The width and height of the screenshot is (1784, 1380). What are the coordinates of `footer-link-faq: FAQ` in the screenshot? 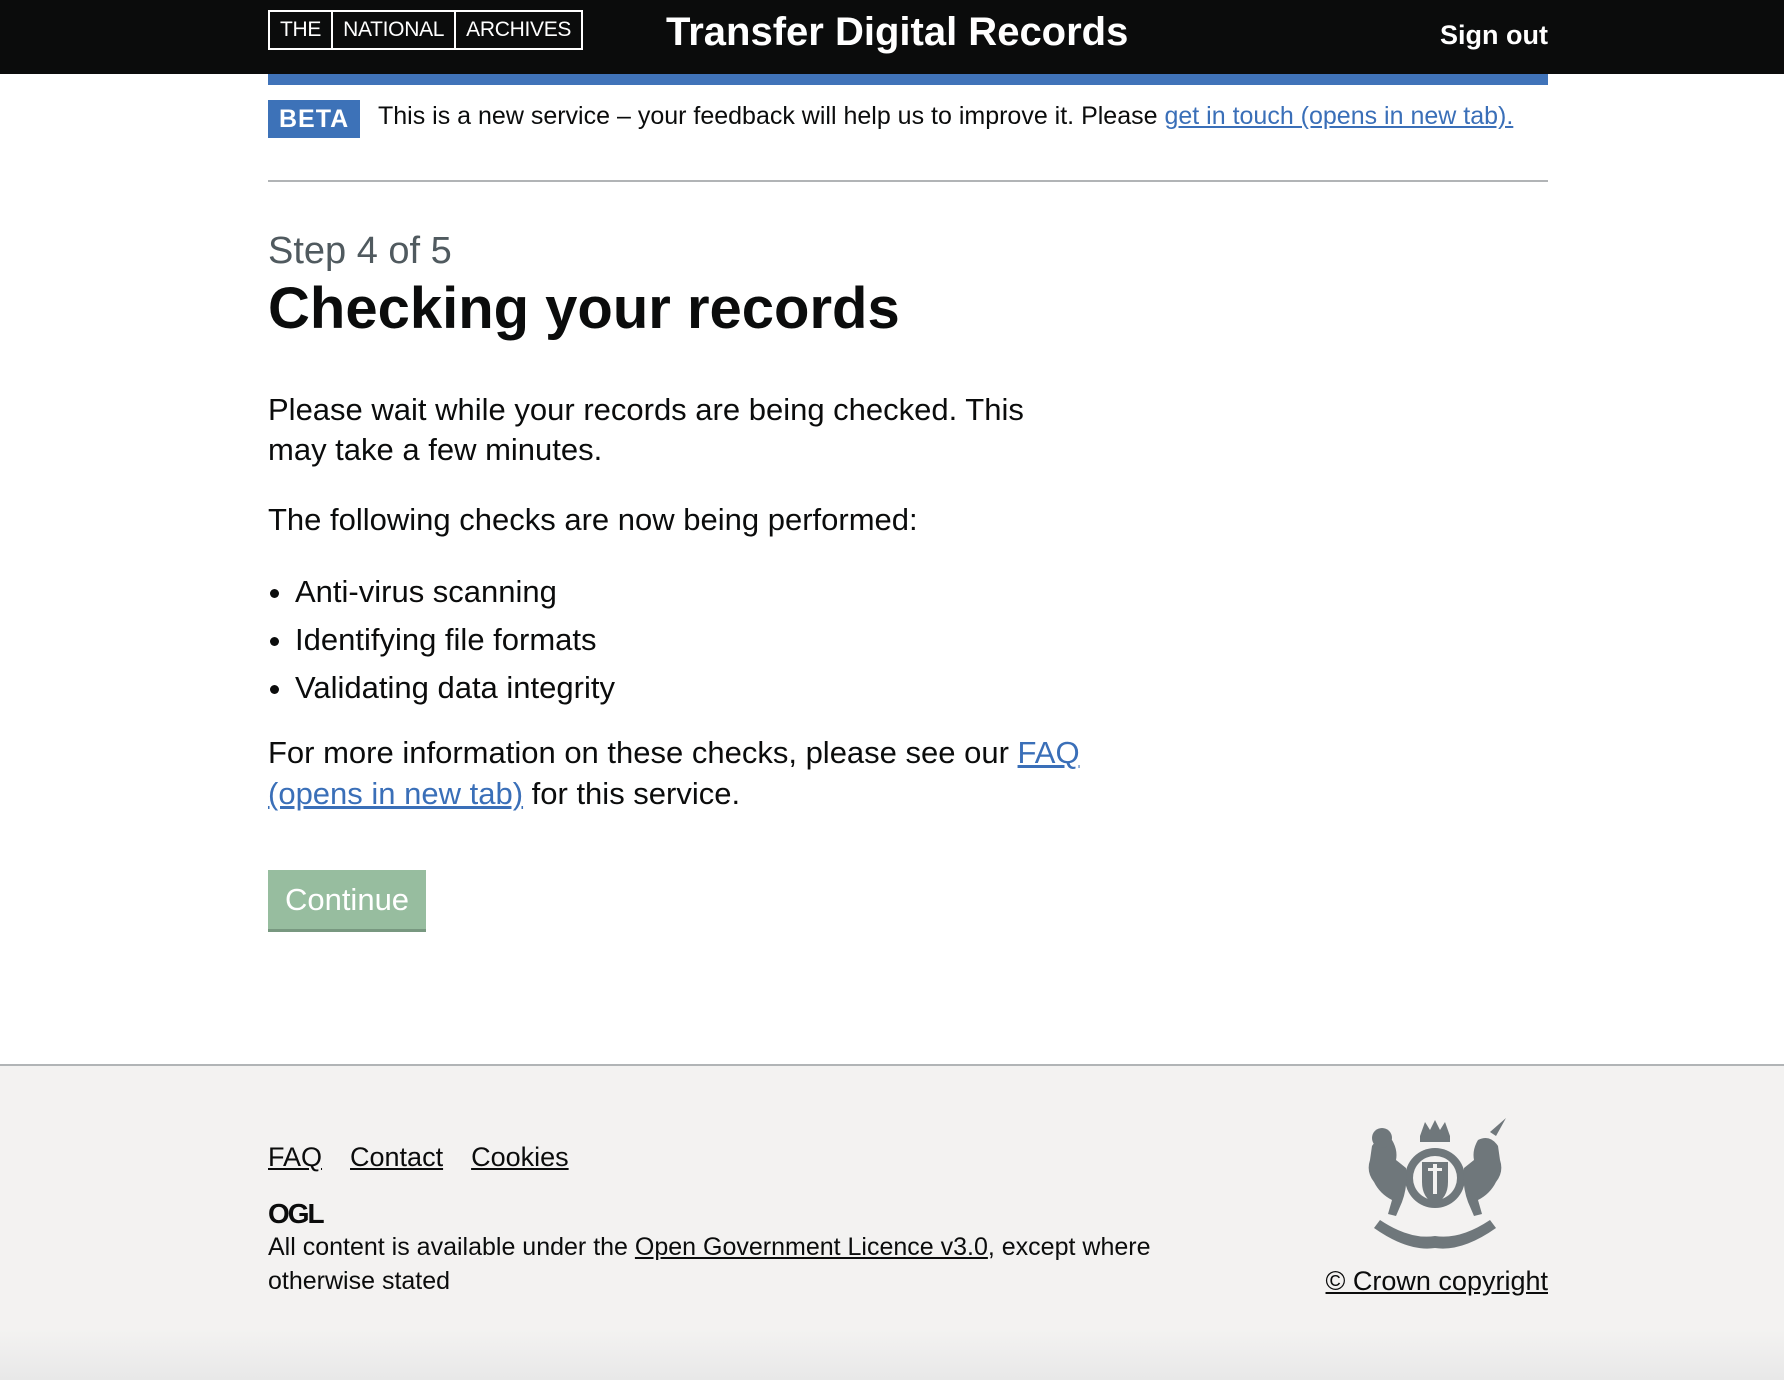 It's located at (295, 1157).